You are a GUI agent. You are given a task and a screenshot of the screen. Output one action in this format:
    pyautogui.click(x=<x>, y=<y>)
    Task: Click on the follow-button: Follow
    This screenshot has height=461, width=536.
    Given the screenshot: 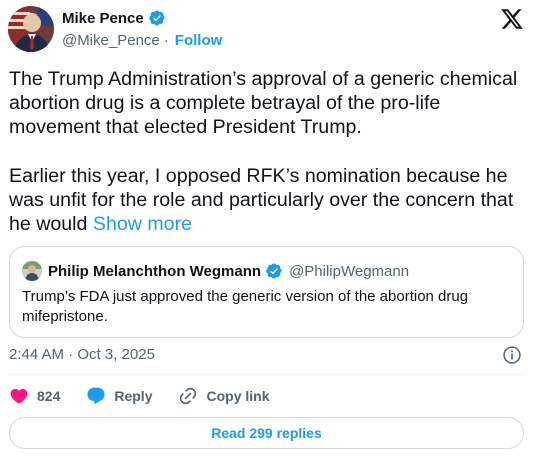 What is the action you would take?
    pyautogui.click(x=199, y=40)
    